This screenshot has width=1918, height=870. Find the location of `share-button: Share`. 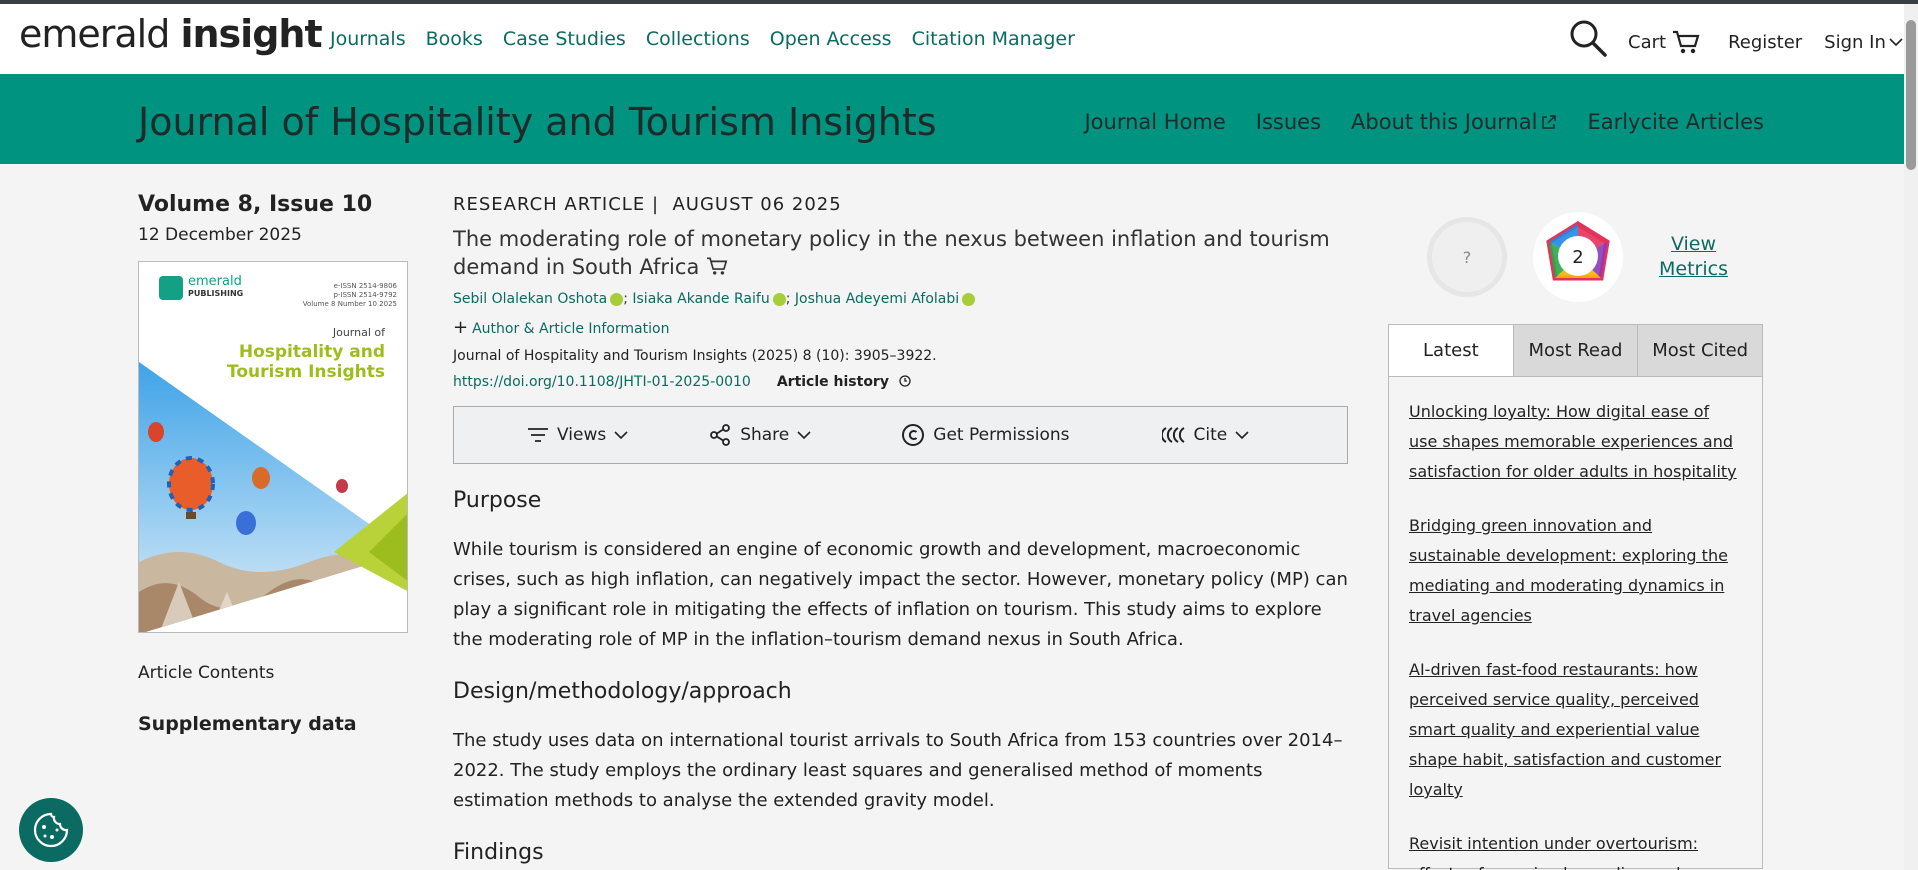

share-button: Share is located at coordinates (759, 435).